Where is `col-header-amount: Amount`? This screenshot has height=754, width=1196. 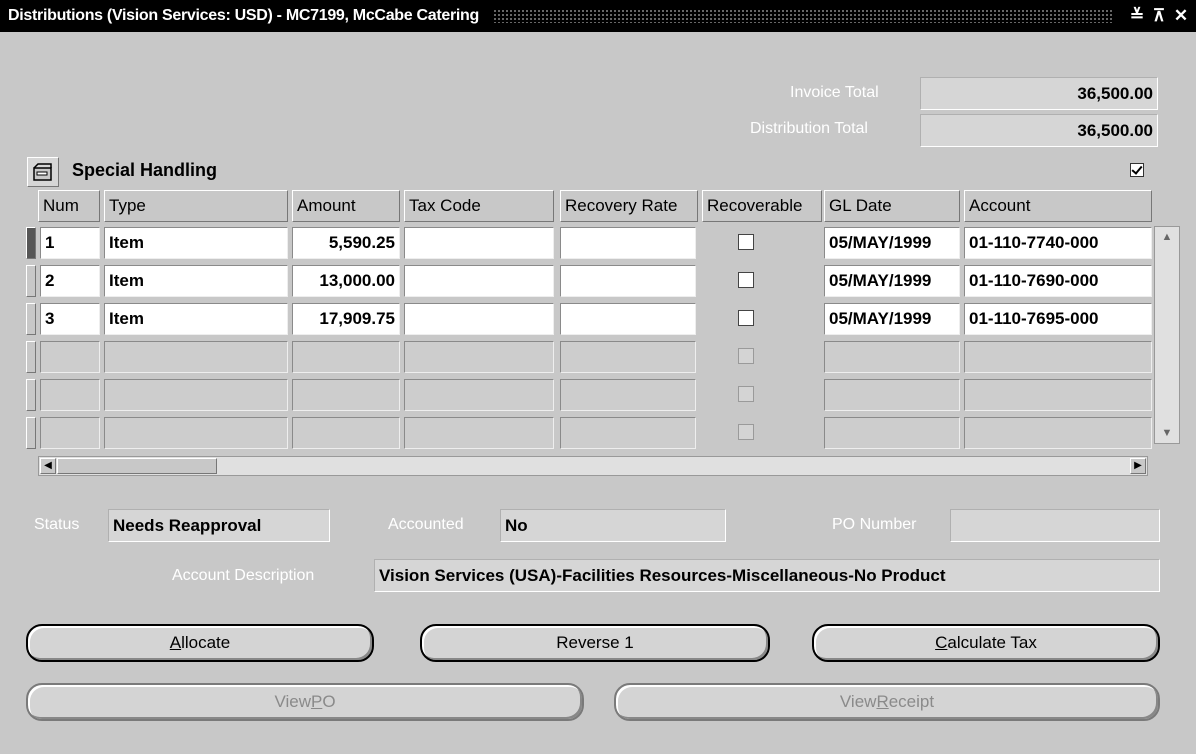
col-header-amount: Amount is located at coordinates (346, 206).